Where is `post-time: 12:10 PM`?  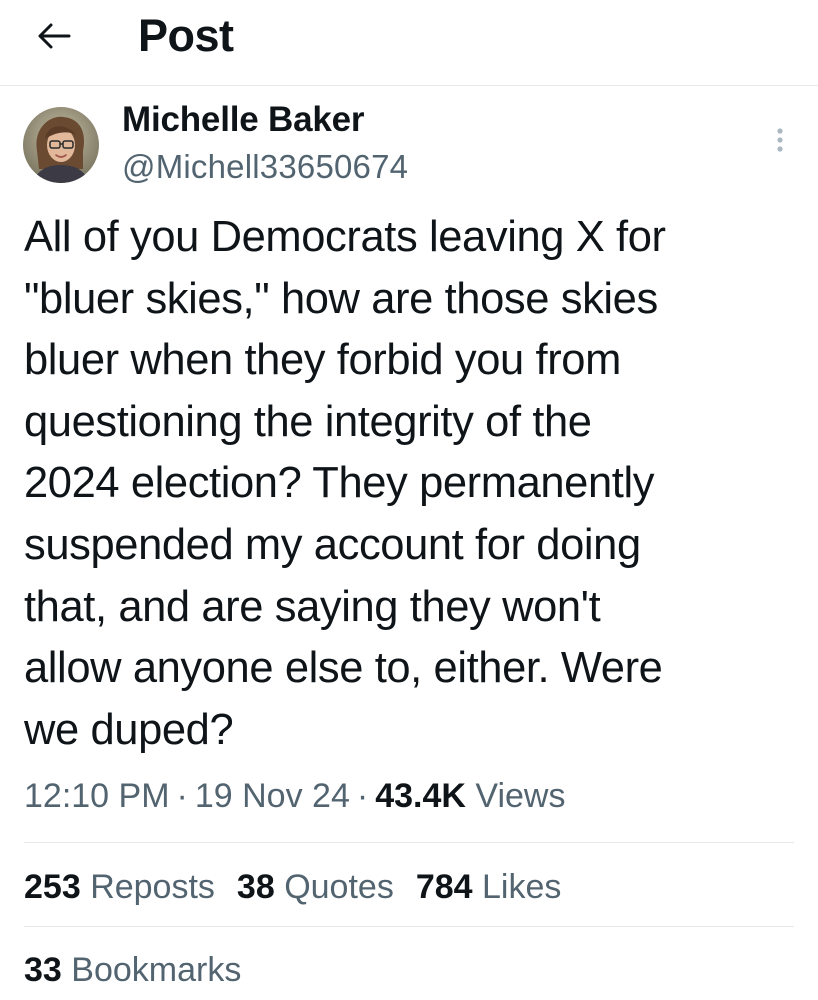 post-time: 12:10 PM is located at coordinates (97, 796).